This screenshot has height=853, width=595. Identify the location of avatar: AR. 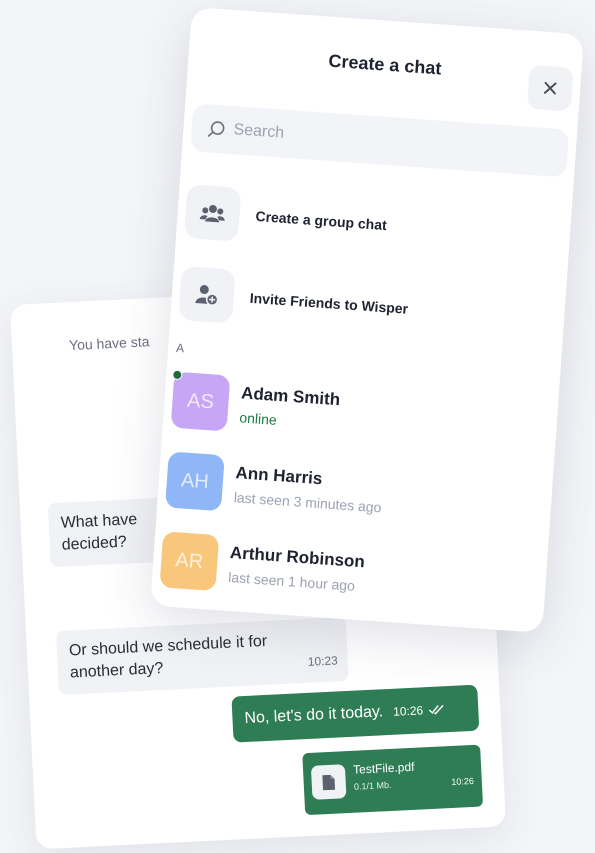
(189, 561).